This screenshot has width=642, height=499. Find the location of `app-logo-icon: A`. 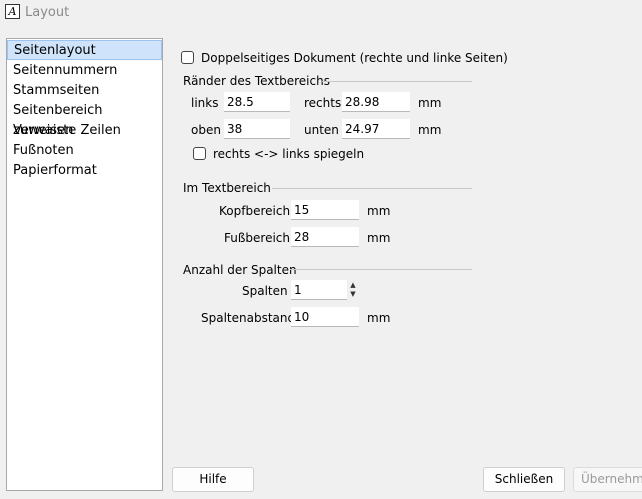

app-logo-icon: A is located at coordinates (12, 11).